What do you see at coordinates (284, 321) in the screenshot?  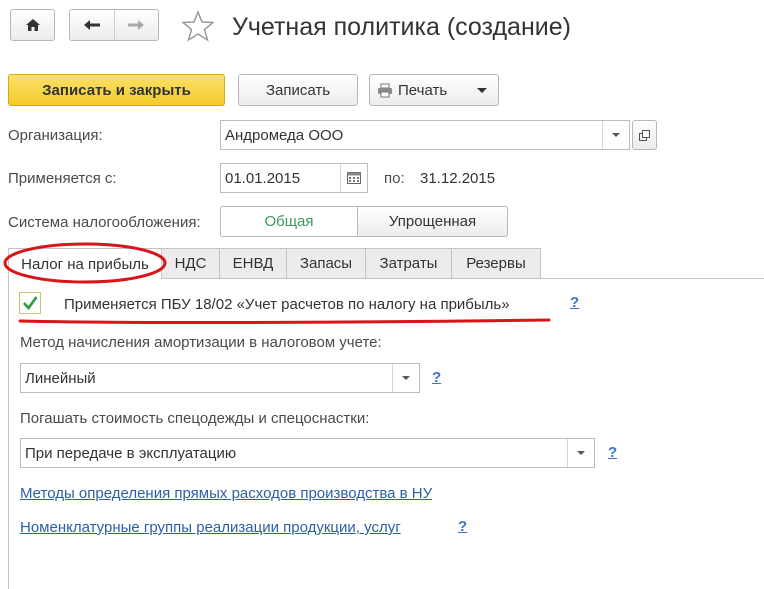 I see `red-underline-annotation` at bounding box center [284, 321].